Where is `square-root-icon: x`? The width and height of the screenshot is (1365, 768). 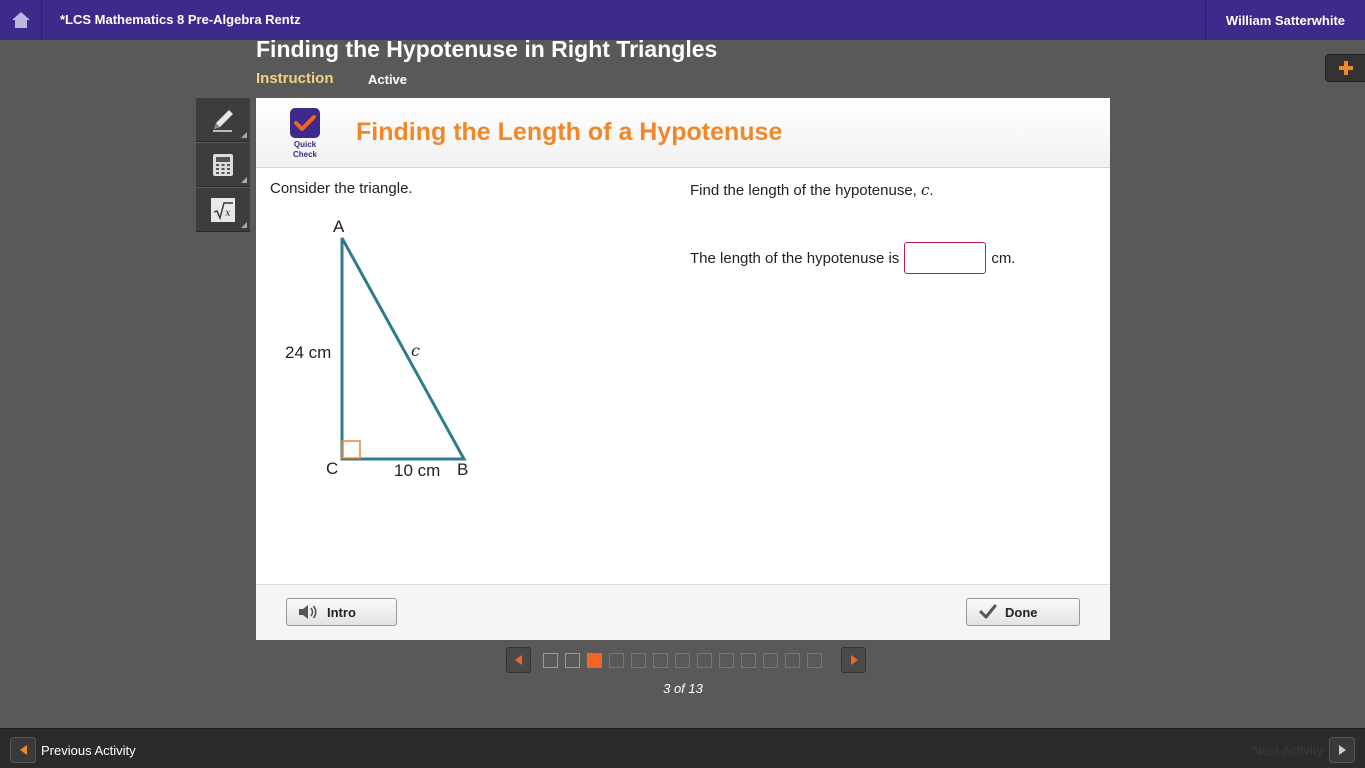 square-root-icon: x is located at coordinates (223, 209).